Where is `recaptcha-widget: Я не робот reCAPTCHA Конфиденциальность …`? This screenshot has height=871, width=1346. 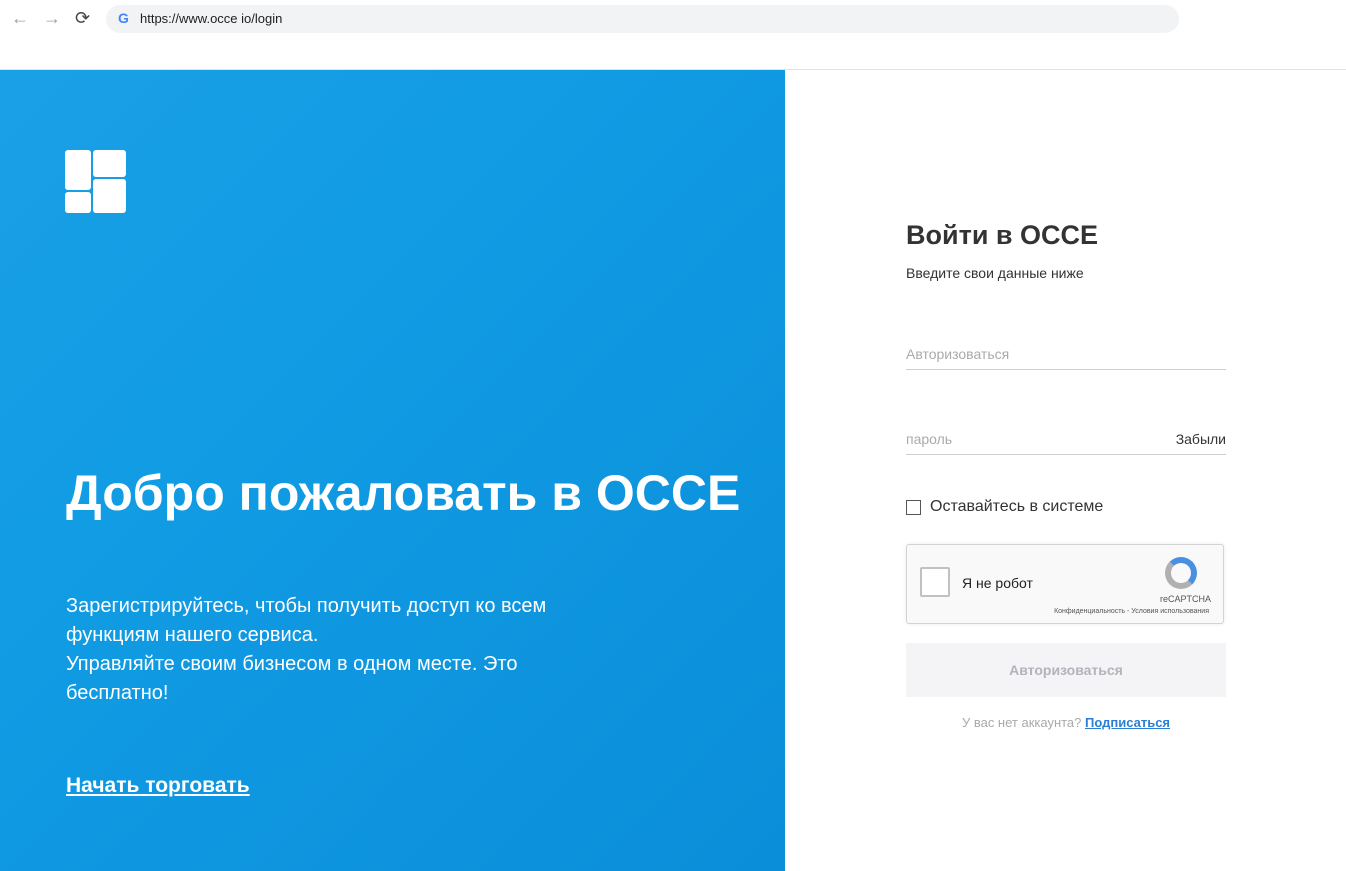 recaptcha-widget: Я не робот reCAPTCHA Конфиденциальность … is located at coordinates (1065, 584).